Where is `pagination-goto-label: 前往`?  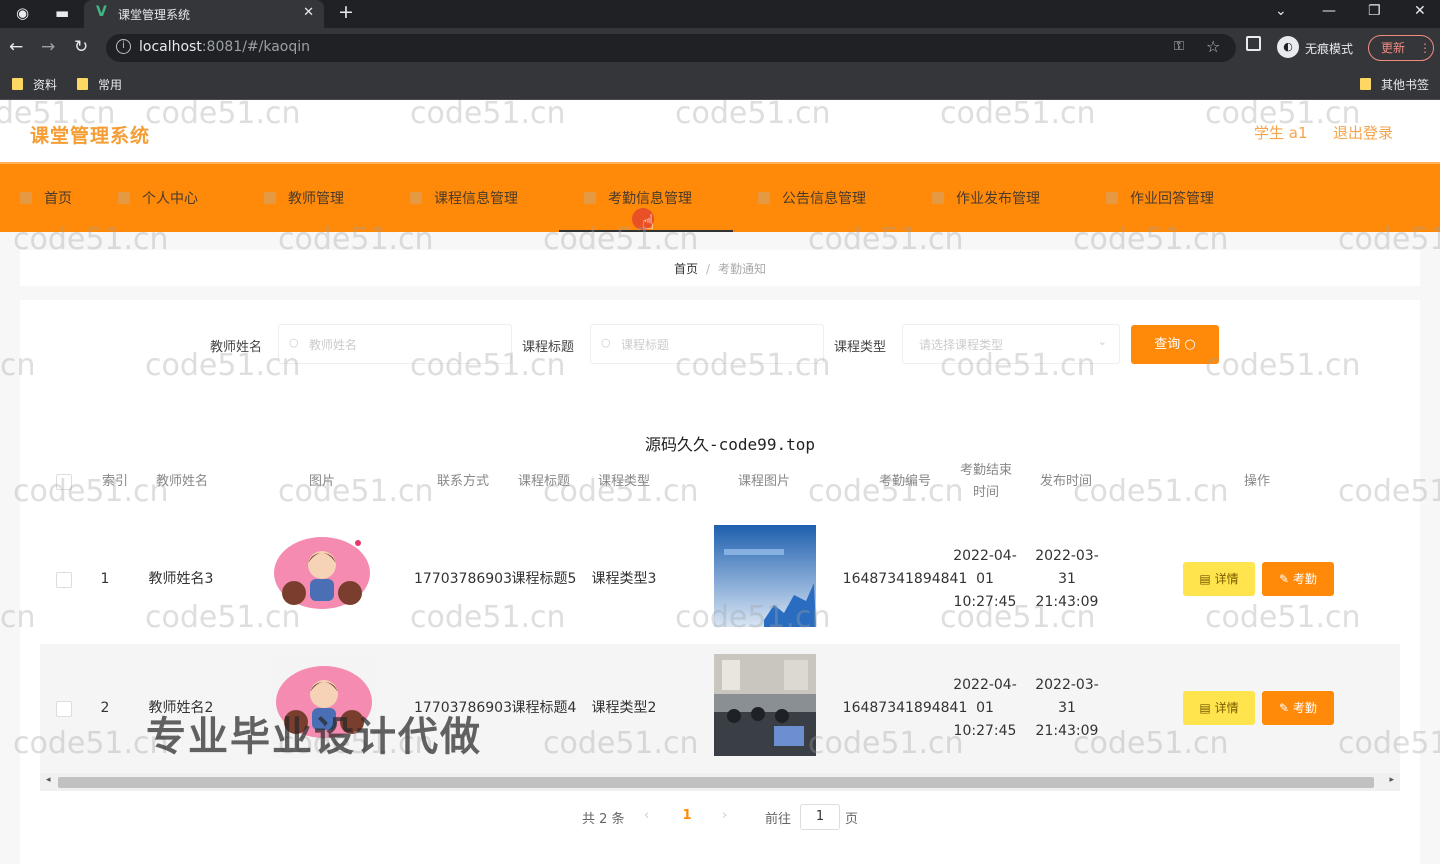
pagination-goto-label: 前往 is located at coordinates (778, 819).